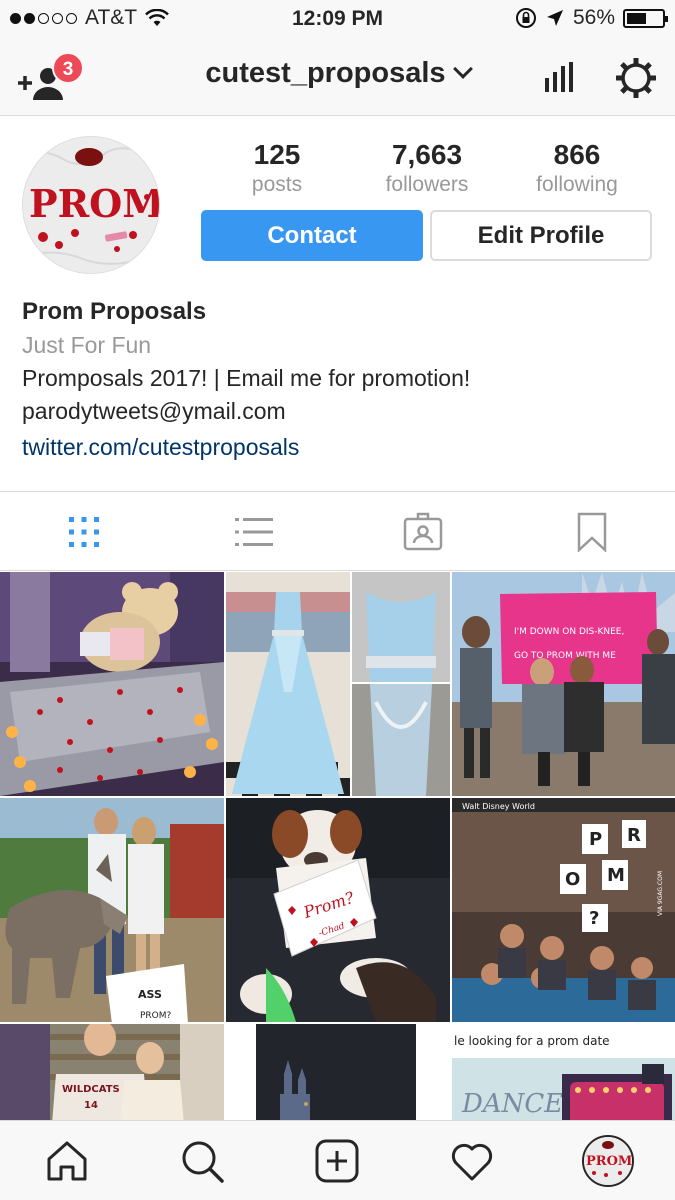  I want to click on profile-tab-avatar-image: PROM, so click(608, 1161).